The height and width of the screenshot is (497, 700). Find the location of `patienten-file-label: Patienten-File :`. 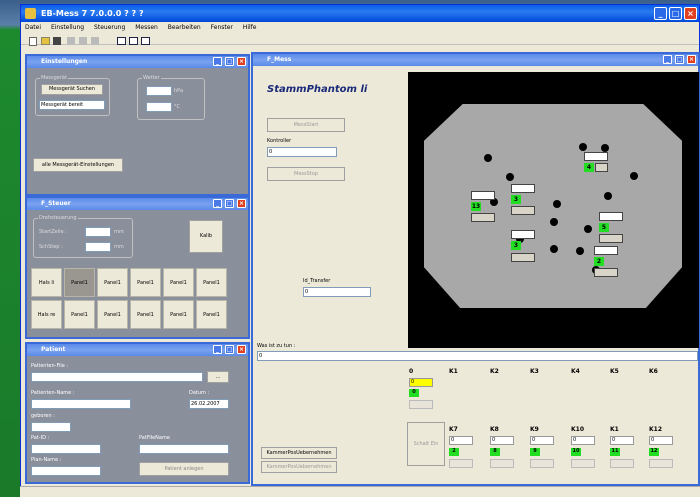

patienten-file-label: Patienten-File : is located at coordinates (50, 366).